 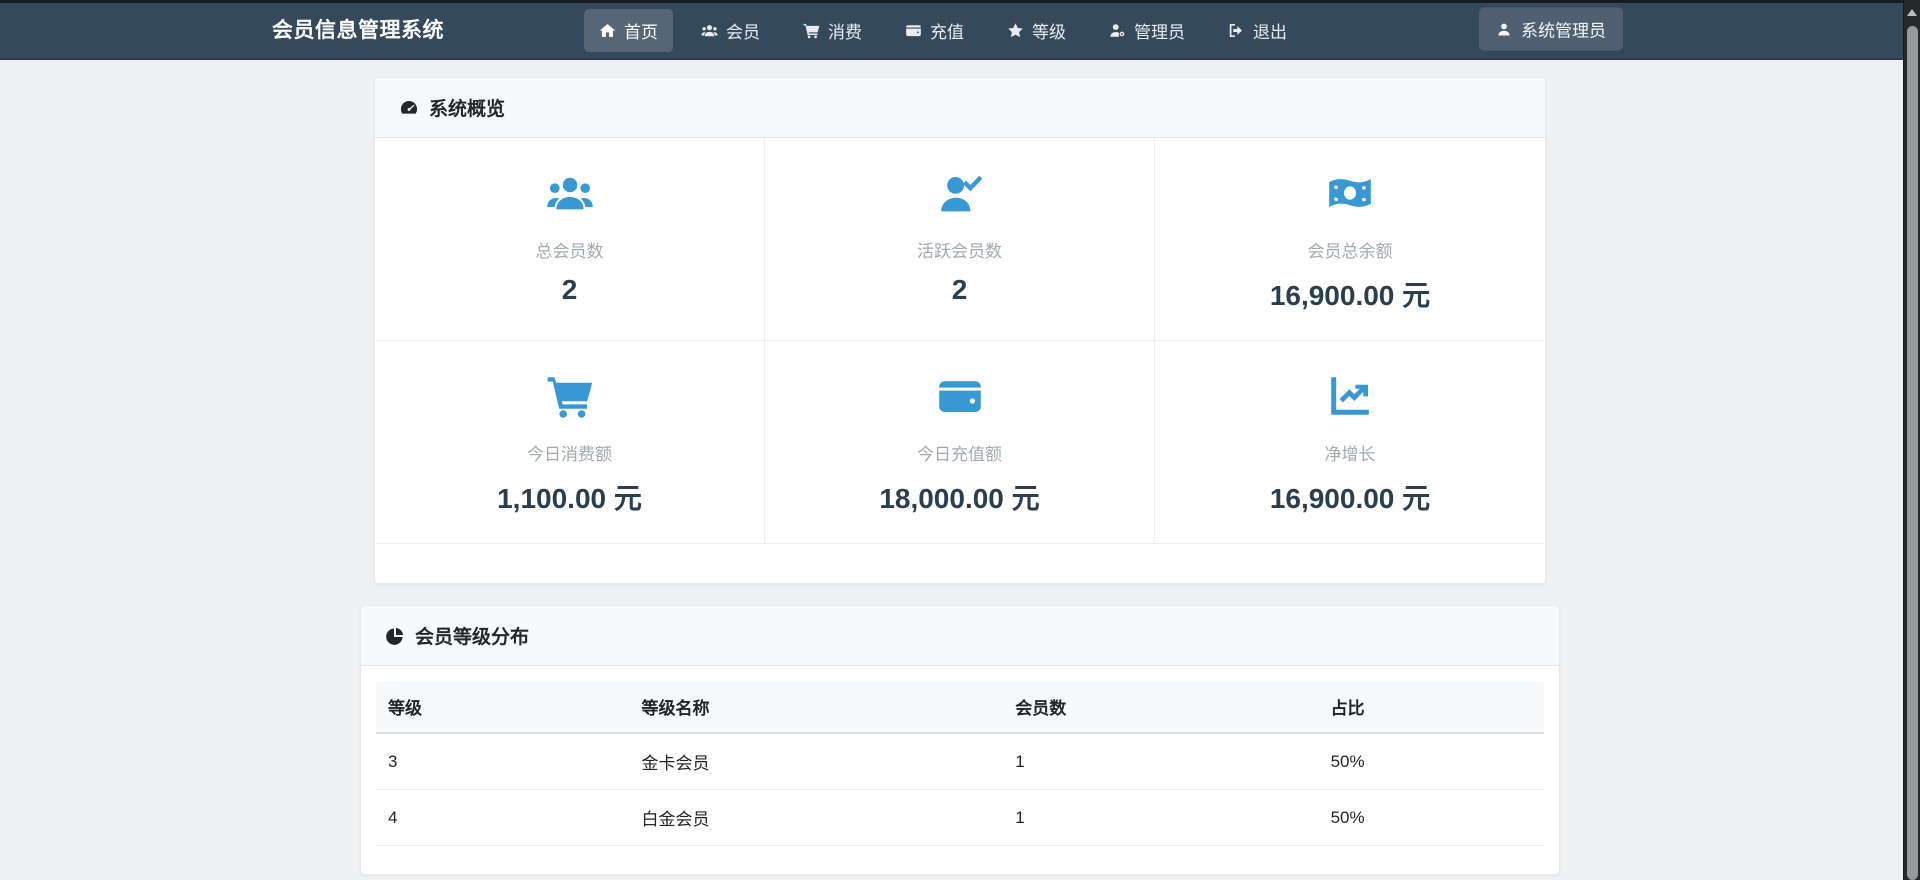 I want to click on nav-item-user-cog: 管理员, so click(x=1147, y=30).